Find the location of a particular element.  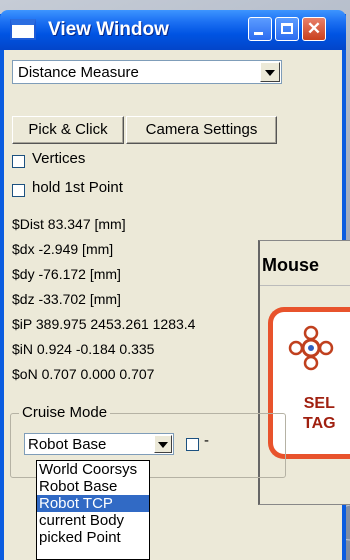

dropdown-option-robot-base: Robot Base is located at coordinates (93, 486).